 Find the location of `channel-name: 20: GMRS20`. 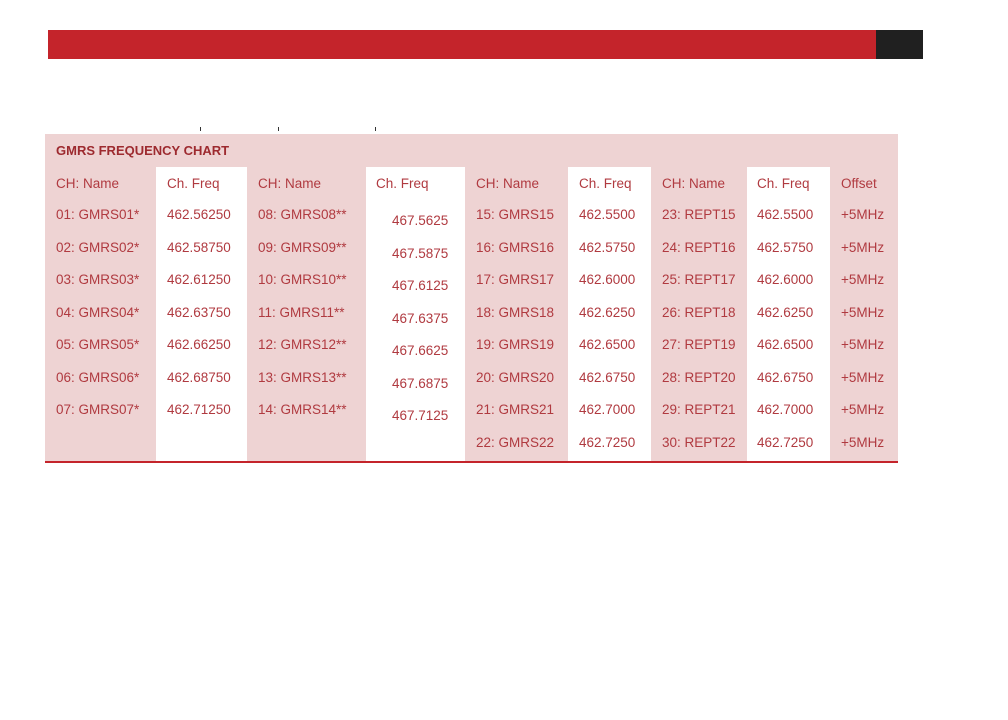

channel-name: 20: GMRS20 is located at coordinates (515, 377).